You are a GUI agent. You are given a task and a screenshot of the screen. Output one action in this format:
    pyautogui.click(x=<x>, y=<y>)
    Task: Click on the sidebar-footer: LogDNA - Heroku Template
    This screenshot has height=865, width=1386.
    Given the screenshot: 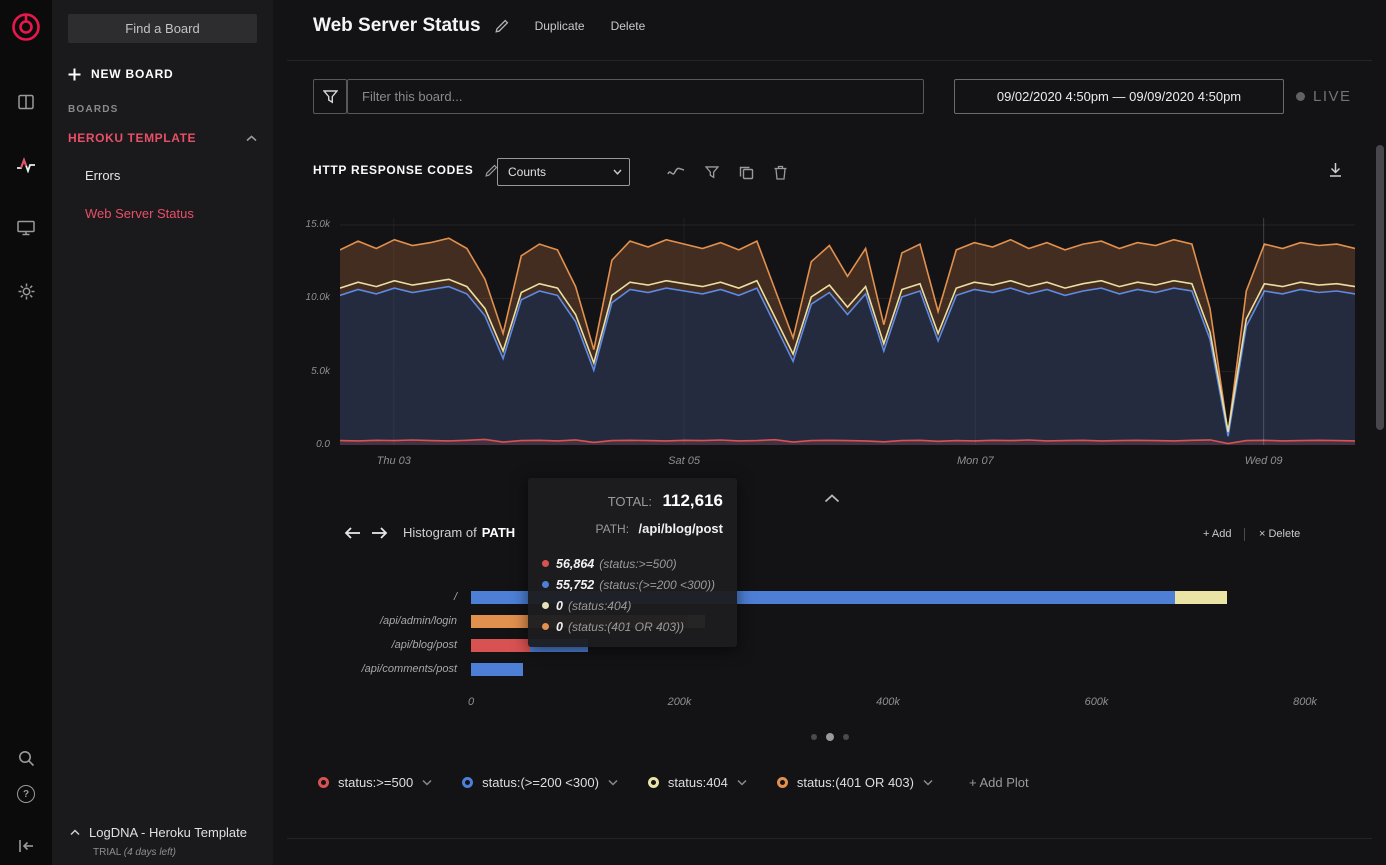 What is the action you would take?
    pyautogui.click(x=158, y=832)
    